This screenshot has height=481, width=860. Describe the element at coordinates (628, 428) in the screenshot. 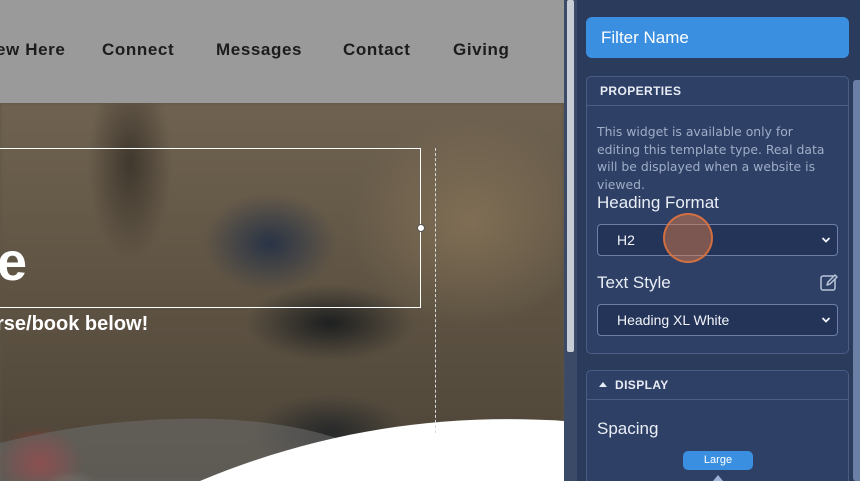

I see `spacing-label: Spacing` at that location.